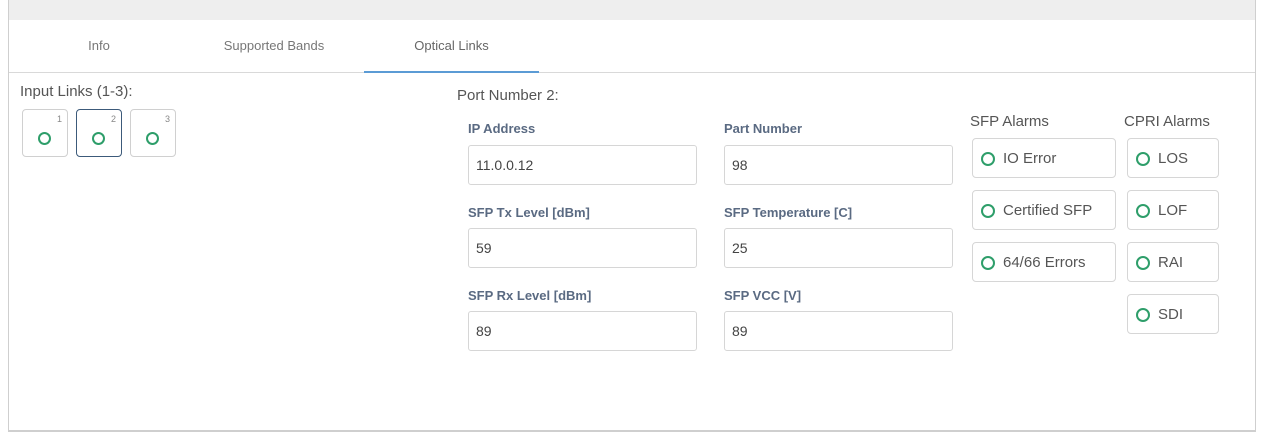 The height and width of the screenshot is (432, 1263). I want to click on port-number-title: Port Number 2:, so click(508, 95).